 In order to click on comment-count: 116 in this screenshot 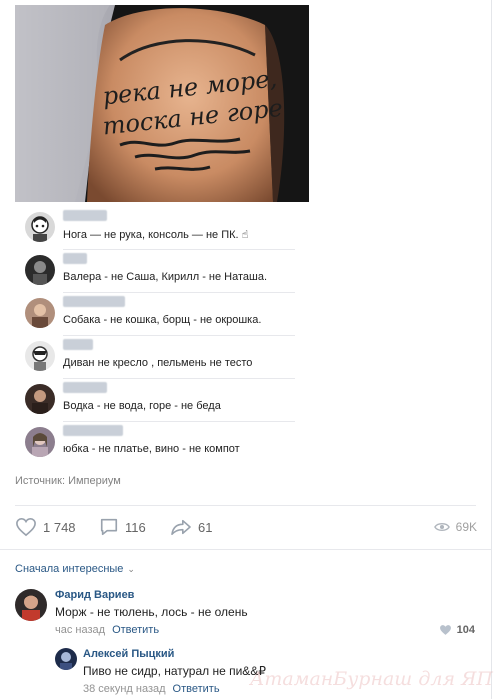, I will do `click(135, 527)`.